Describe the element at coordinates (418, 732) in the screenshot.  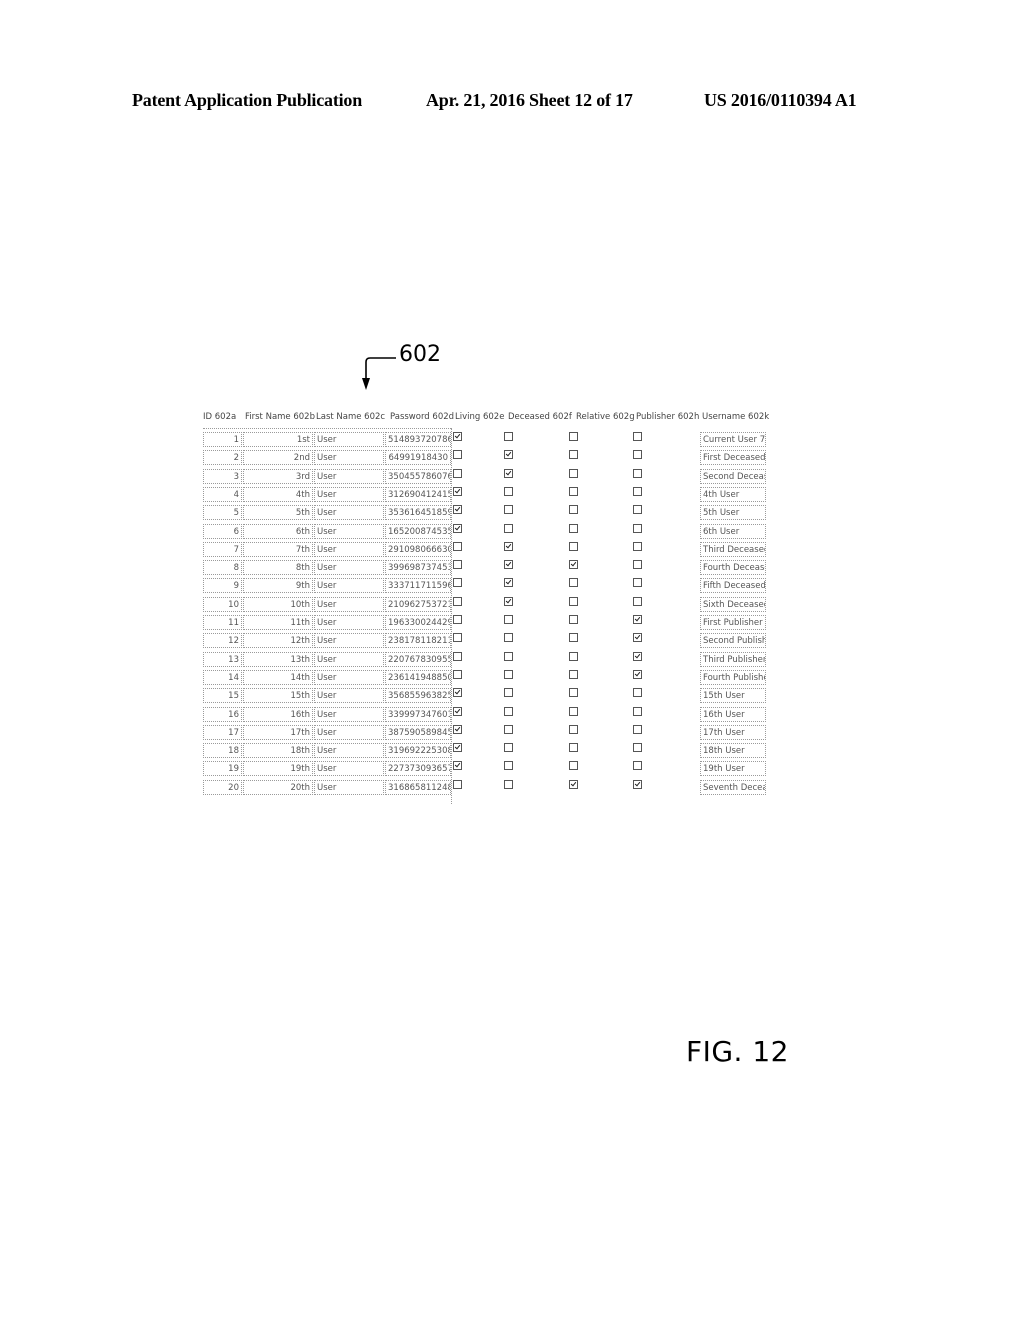
I see `password-cell: 3875905898459` at that location.